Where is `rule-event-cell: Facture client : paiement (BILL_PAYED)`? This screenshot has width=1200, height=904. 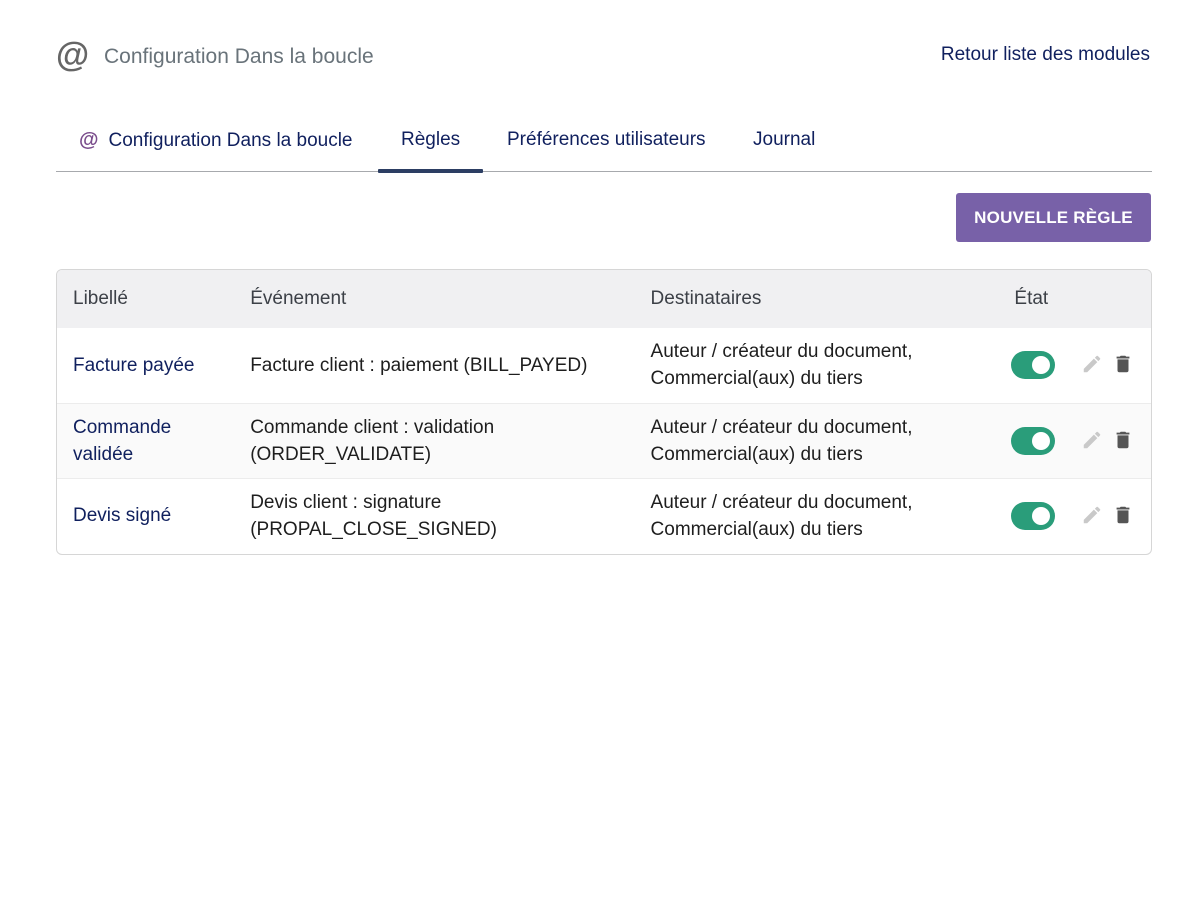
rule-event-cell: Facture client : paiement (BILL_PAYED) is located at coordinates (434, 365).